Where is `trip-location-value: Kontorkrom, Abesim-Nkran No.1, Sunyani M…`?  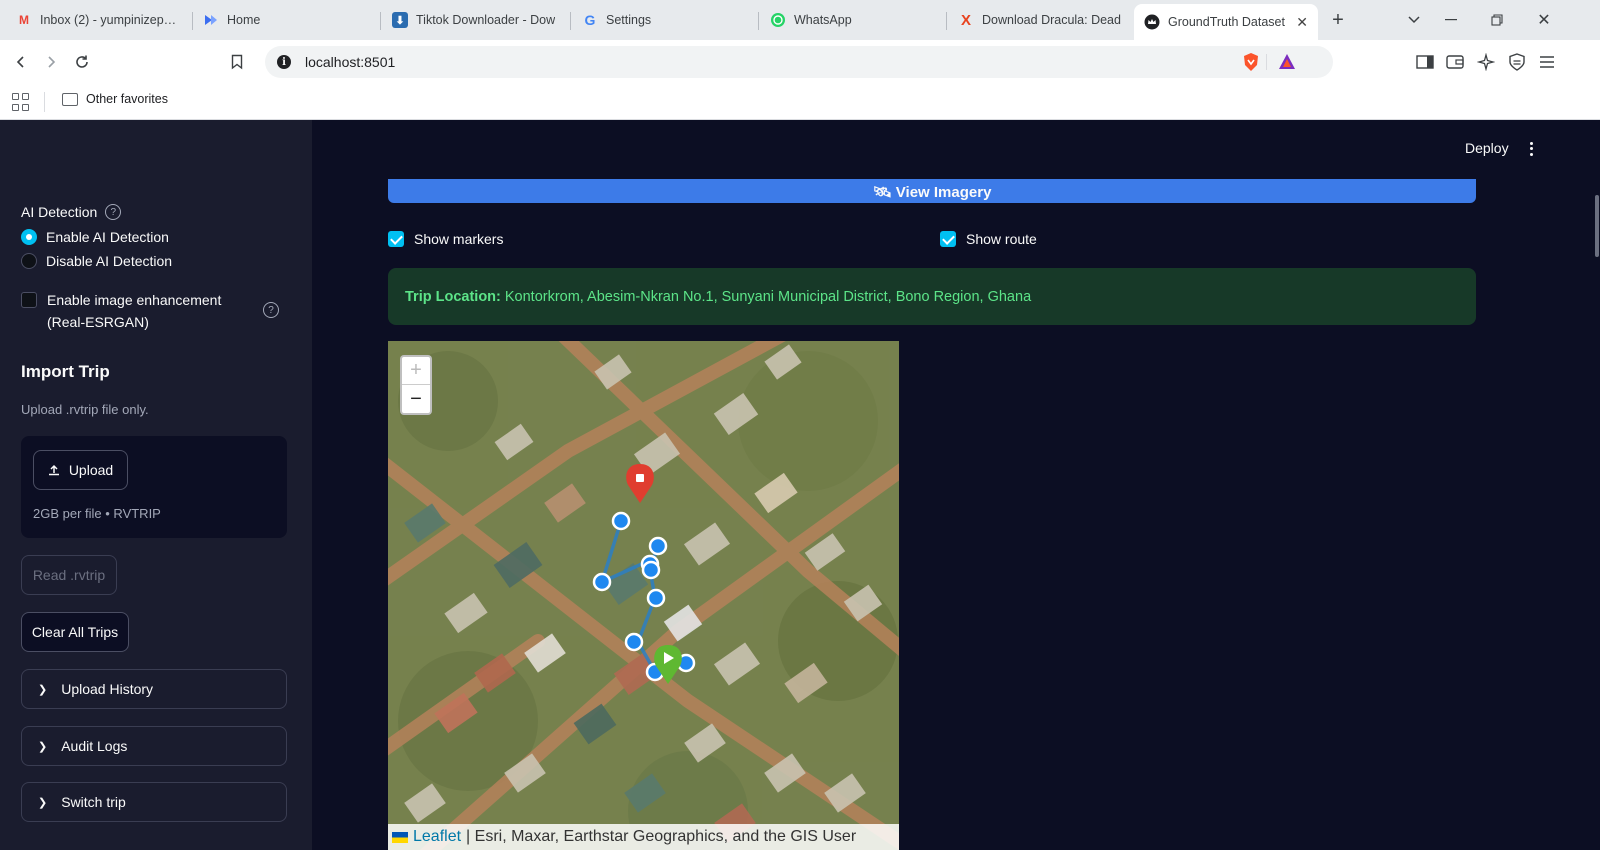 trip-location-value: Kontorkrom, Abesim-Nkran No.1, Sunyani M… is located at coordinates (768, 296).